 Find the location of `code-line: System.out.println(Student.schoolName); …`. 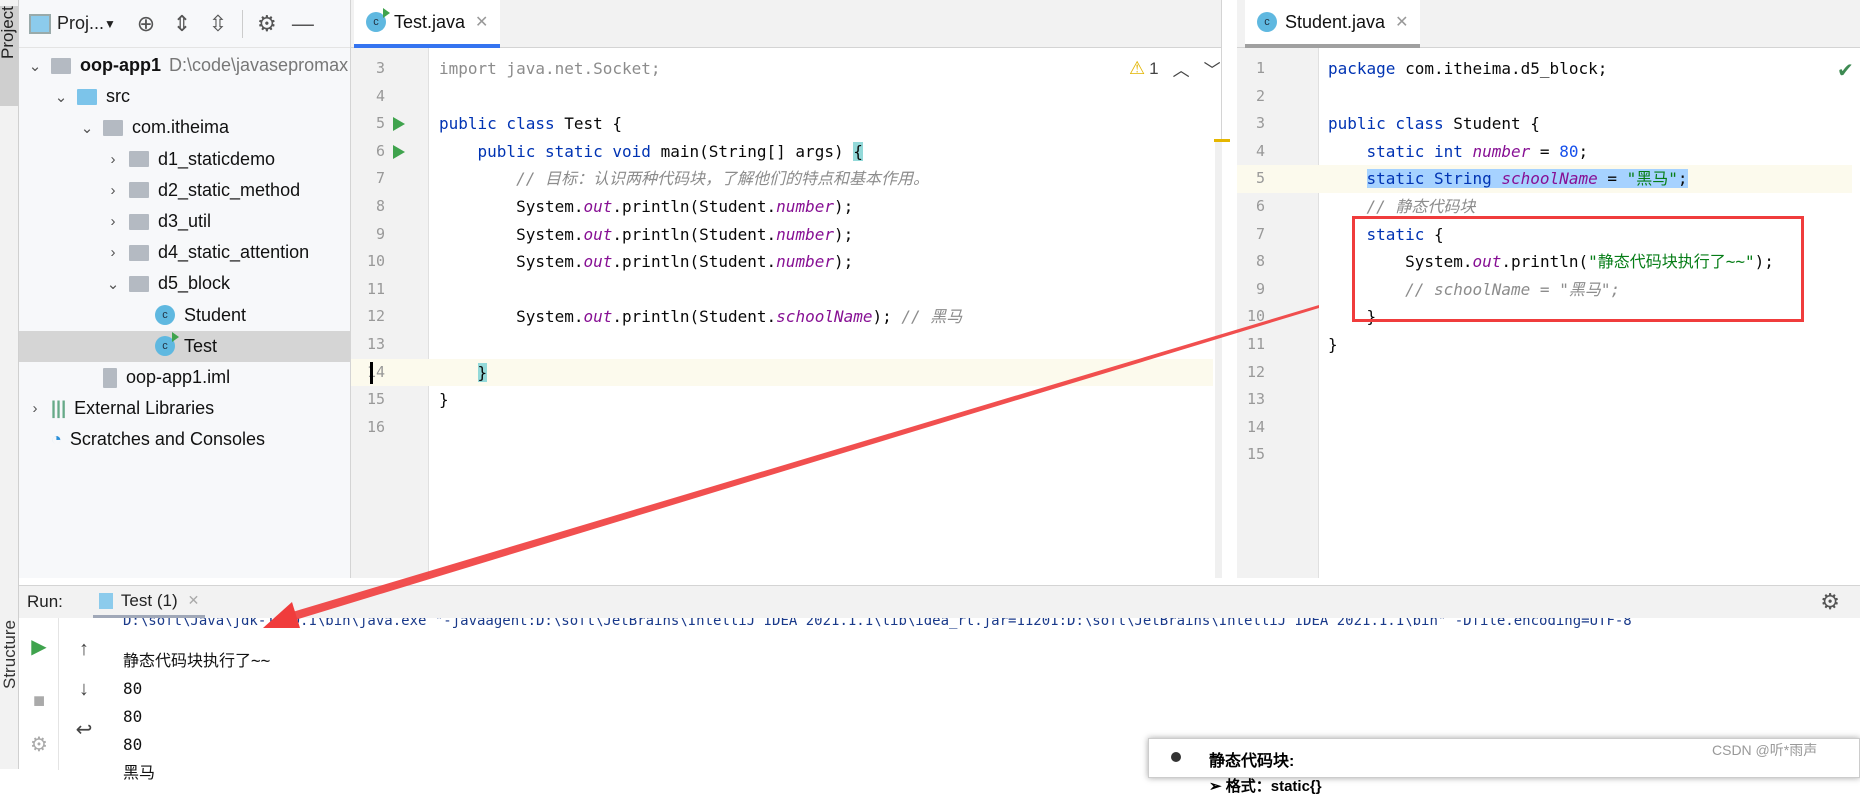

code-line: System.out.println(Student.schoolName); … is located at coordinates (700, 317).